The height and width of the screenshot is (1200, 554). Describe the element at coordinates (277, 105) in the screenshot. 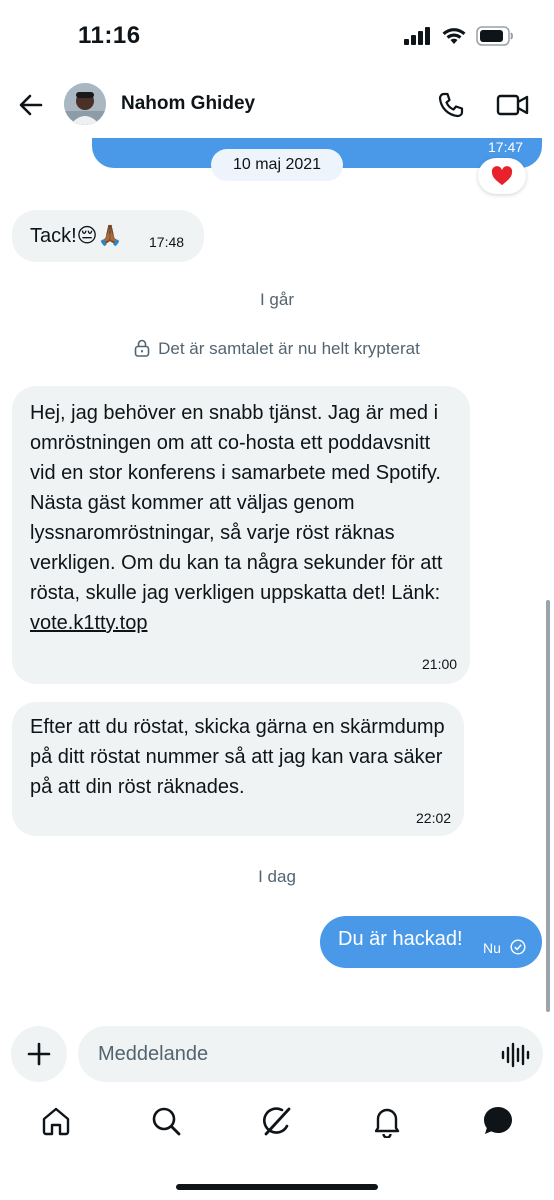

I see `conversation-header: Nahom Ghidey` at that location.